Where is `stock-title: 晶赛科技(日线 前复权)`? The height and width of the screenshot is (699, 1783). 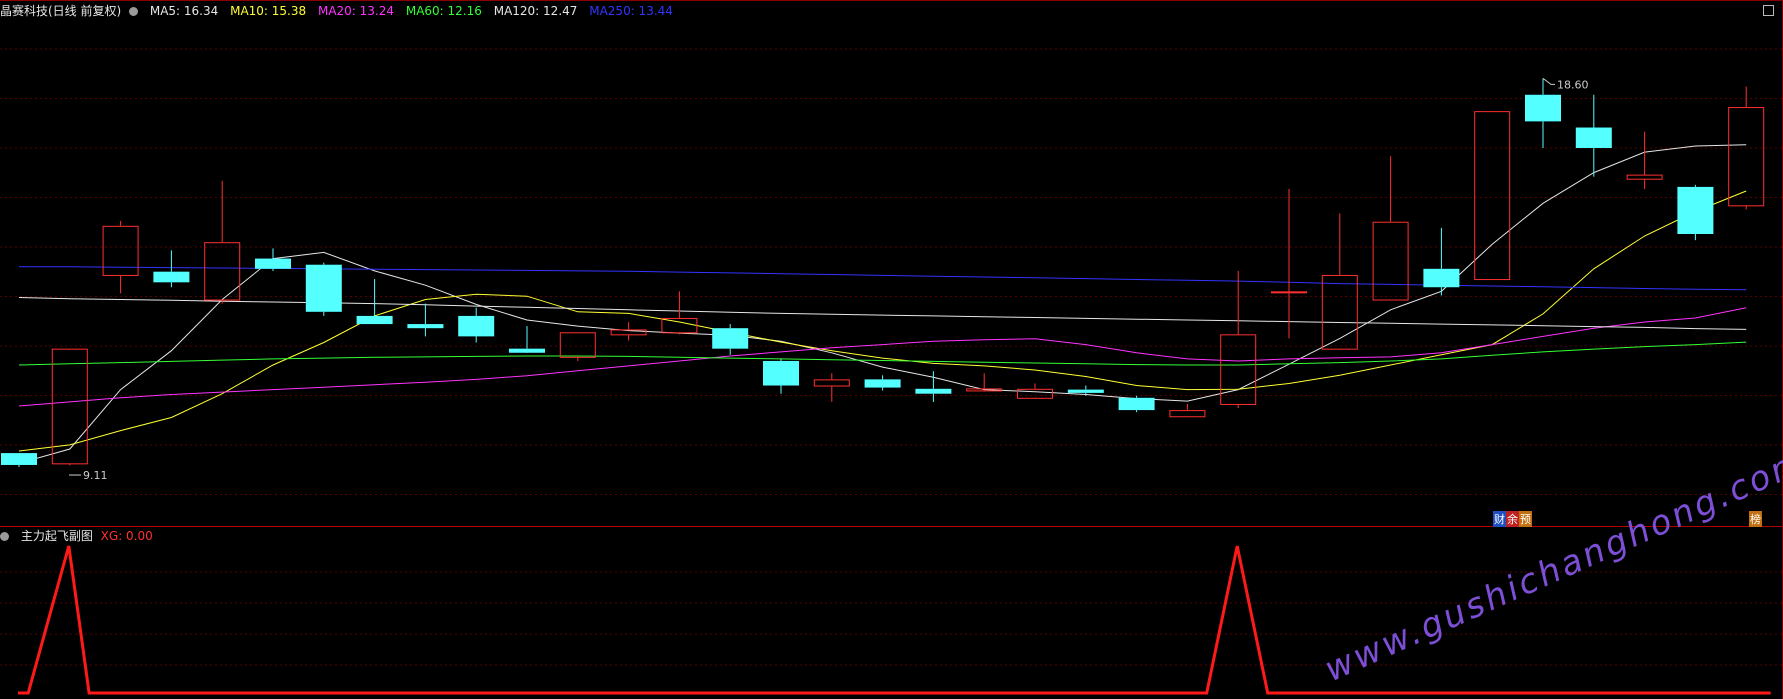 stock-title: 晶赛科技(日线 前复权) is located at coordinates (61, 11).